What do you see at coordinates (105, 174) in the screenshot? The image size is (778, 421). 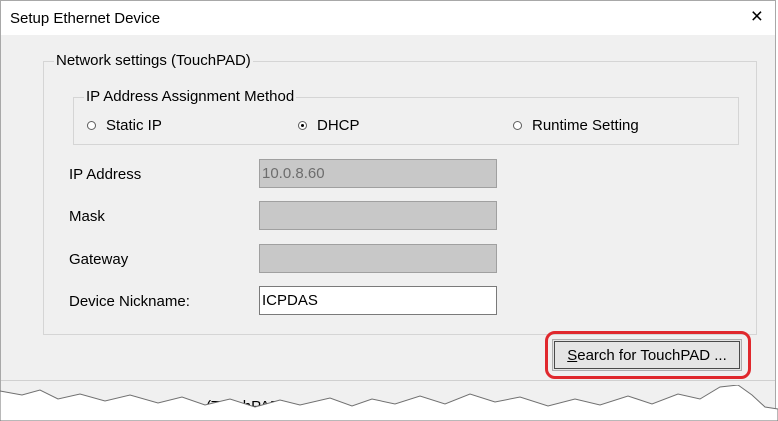 I see `ip-address-label: IP Address` at bounding box center [105, 174].